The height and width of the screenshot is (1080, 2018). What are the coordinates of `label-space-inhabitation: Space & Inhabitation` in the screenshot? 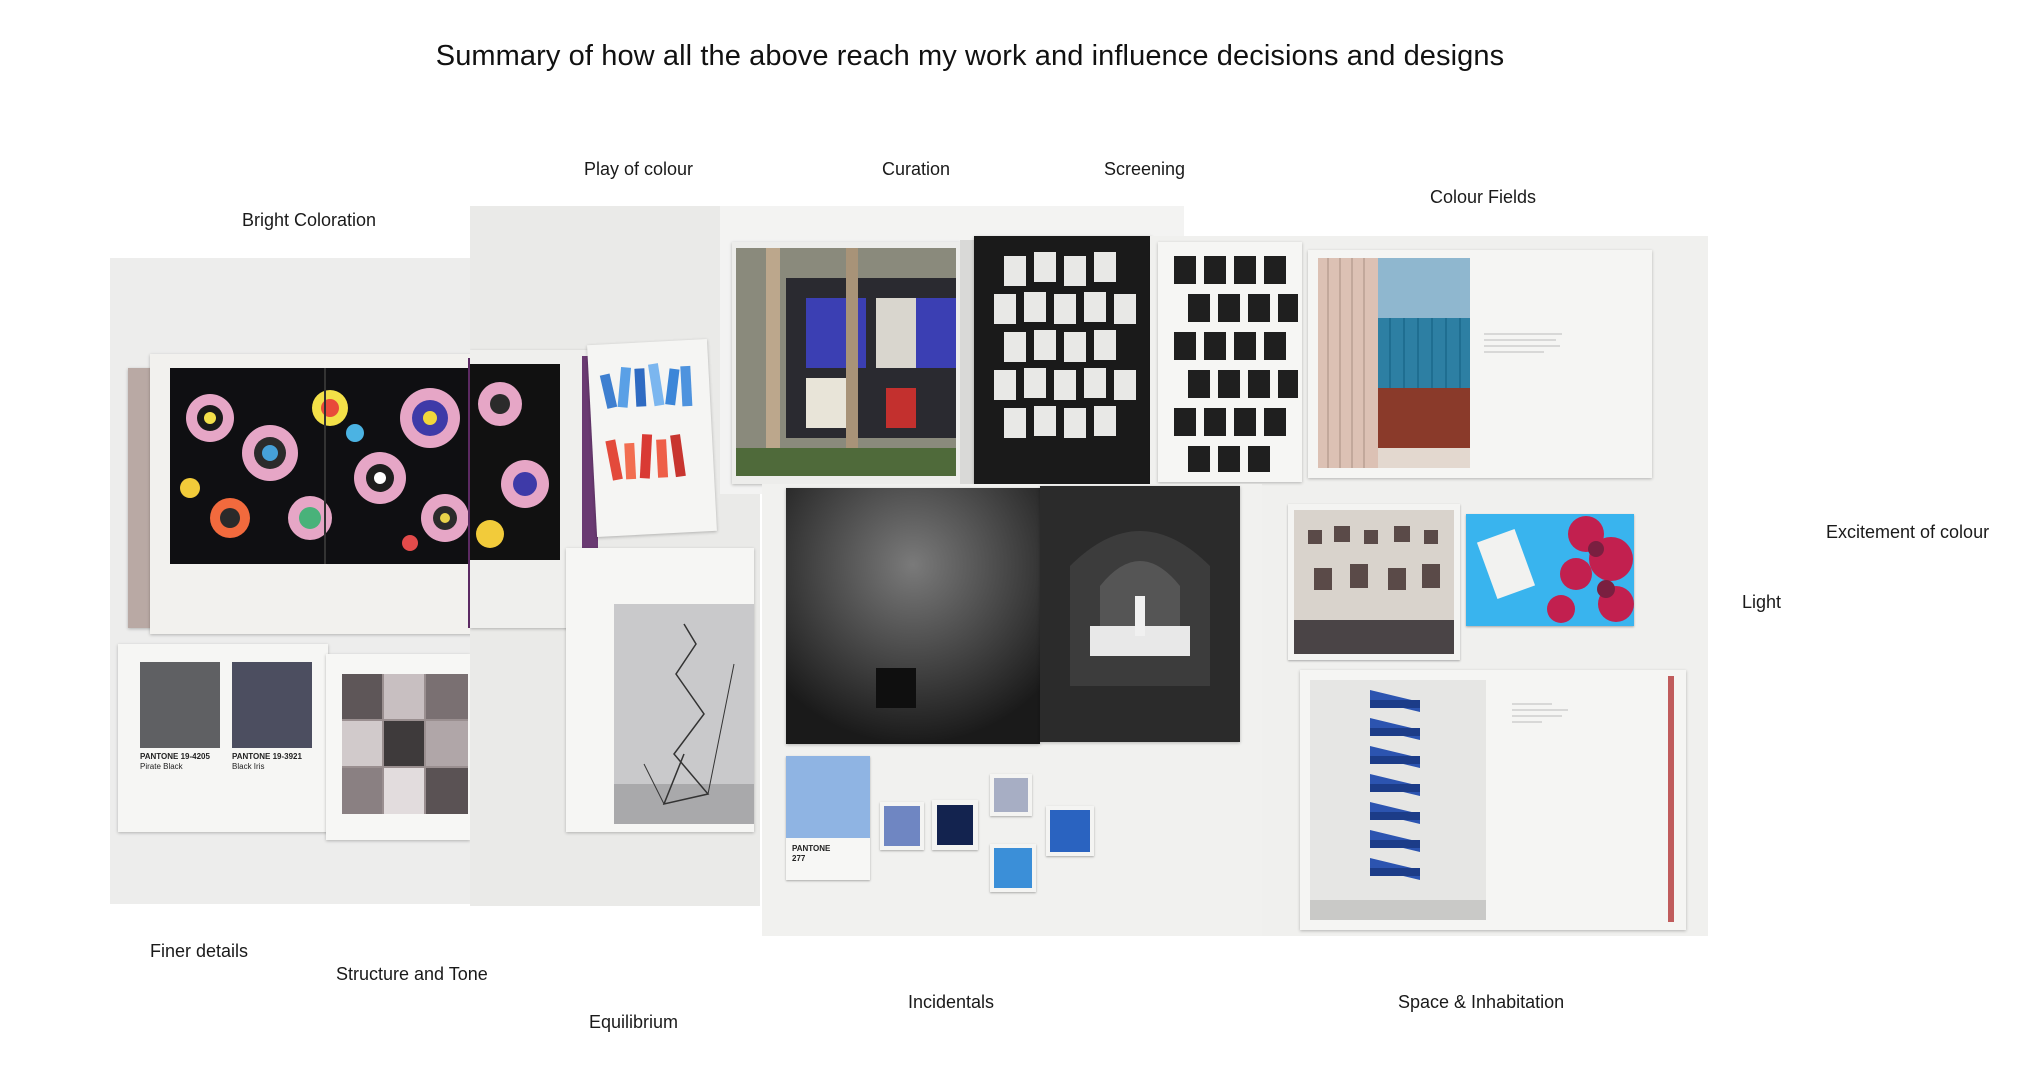 It's located at (1481, 1002).